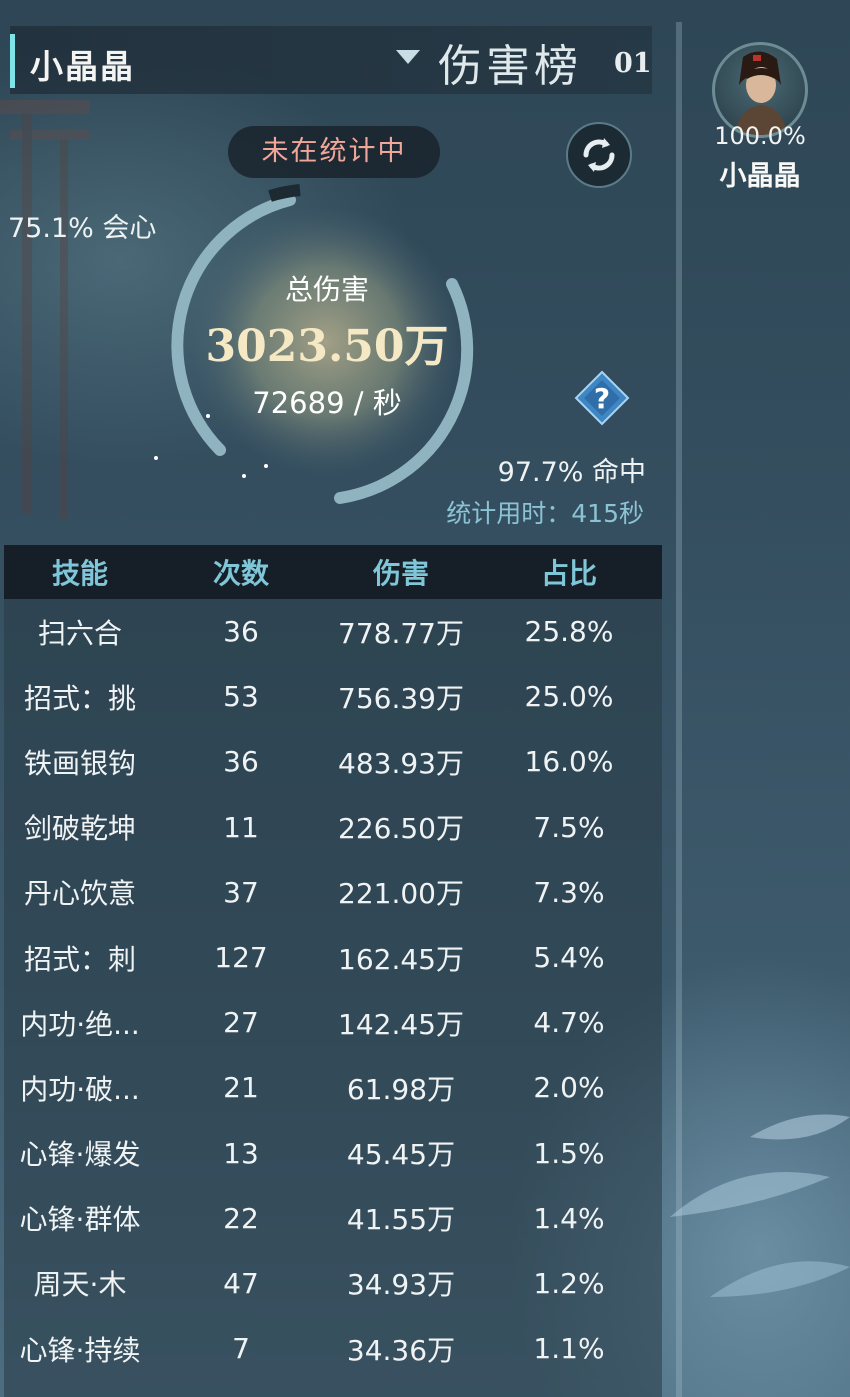 The image size is (850, 1397). Describe the element at coordinates (333, 631) in the screenshot. I see `table-row: 扫六合 36 778.77万 25.8%` at that location.